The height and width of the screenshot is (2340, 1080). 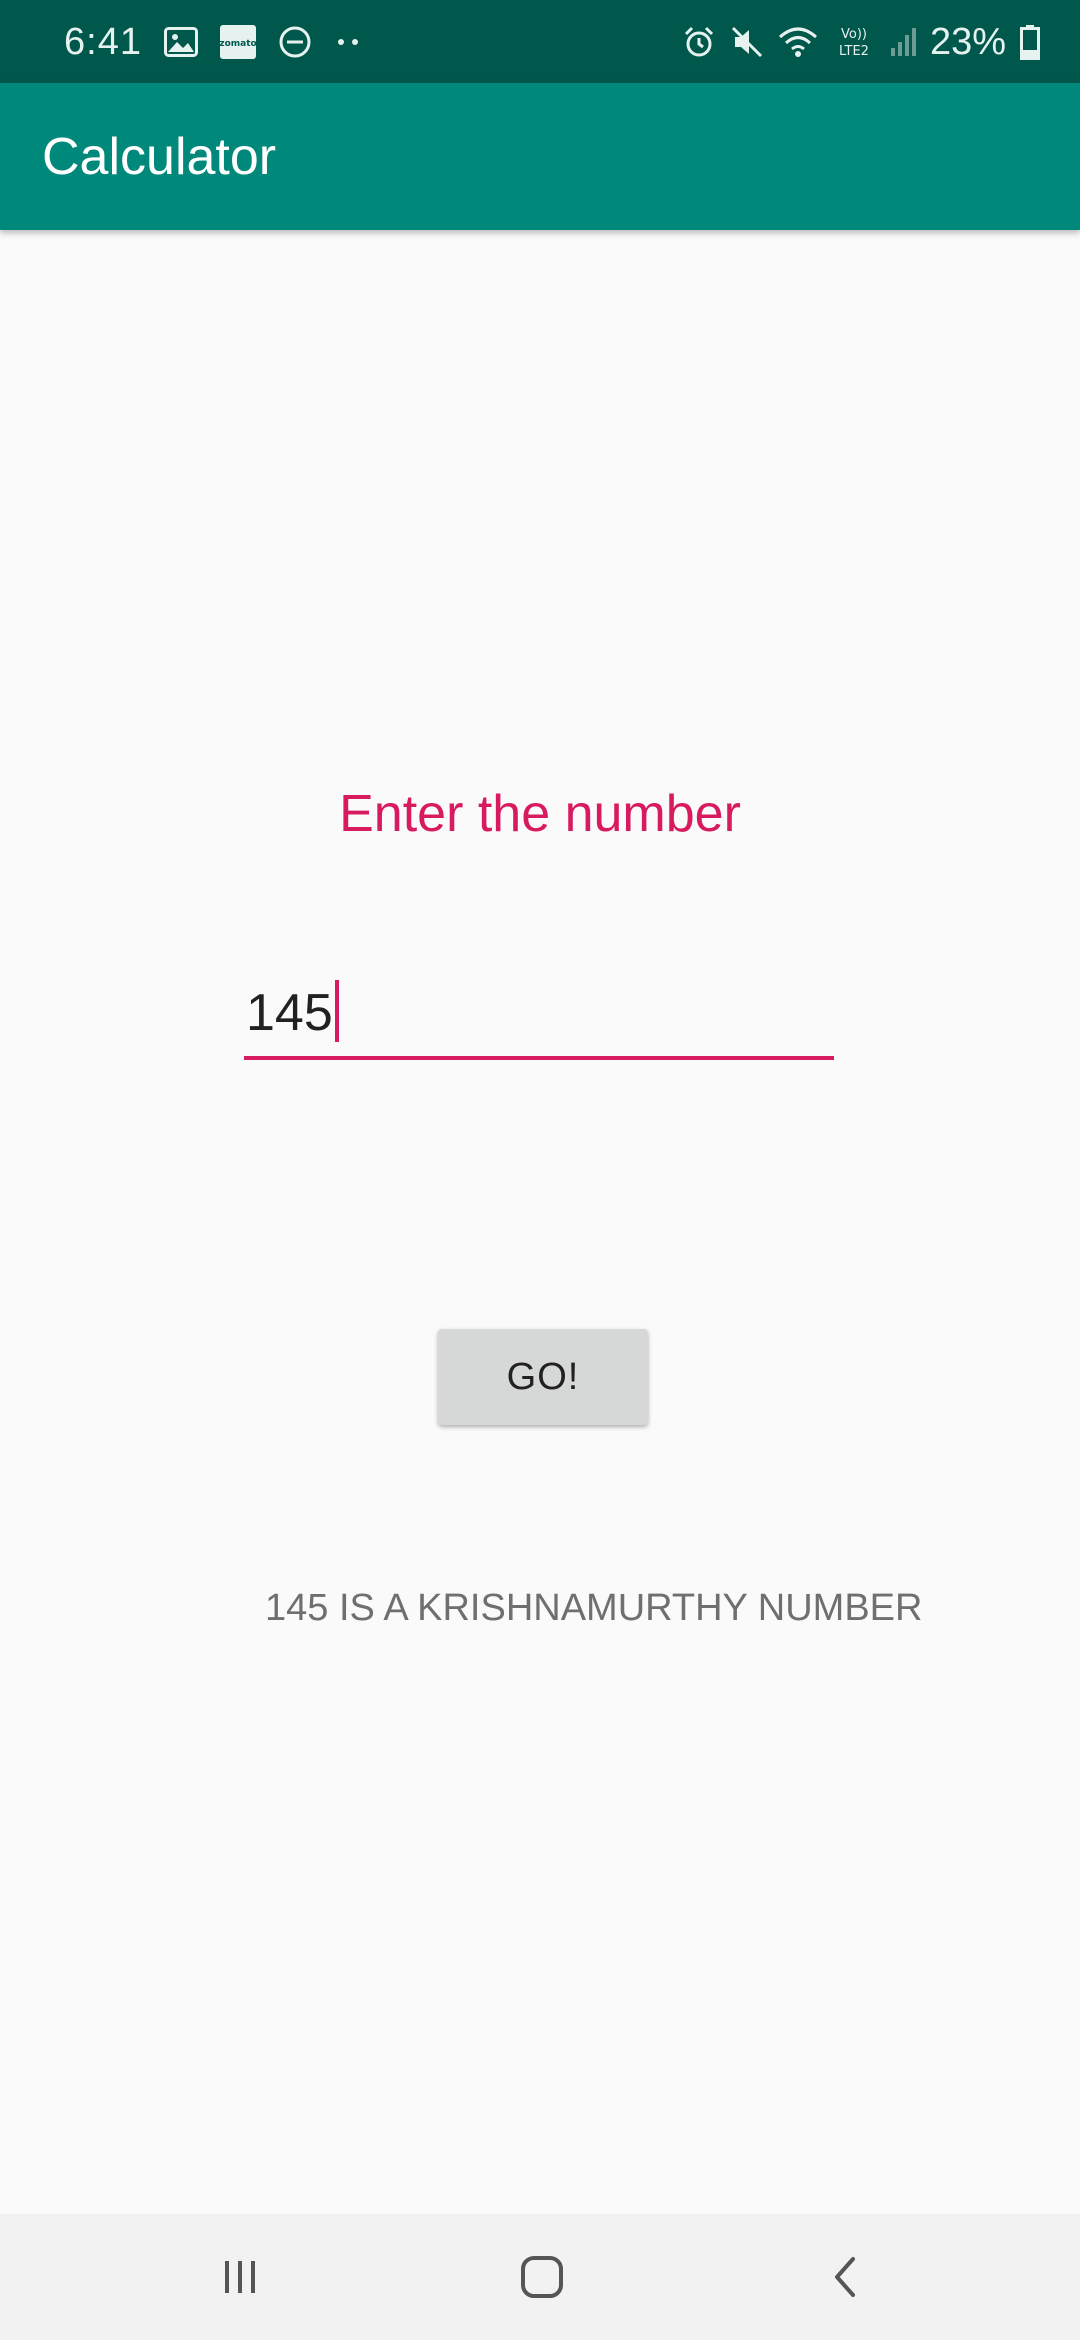 I want to click on mute-icon, so click(x=747, y=42).